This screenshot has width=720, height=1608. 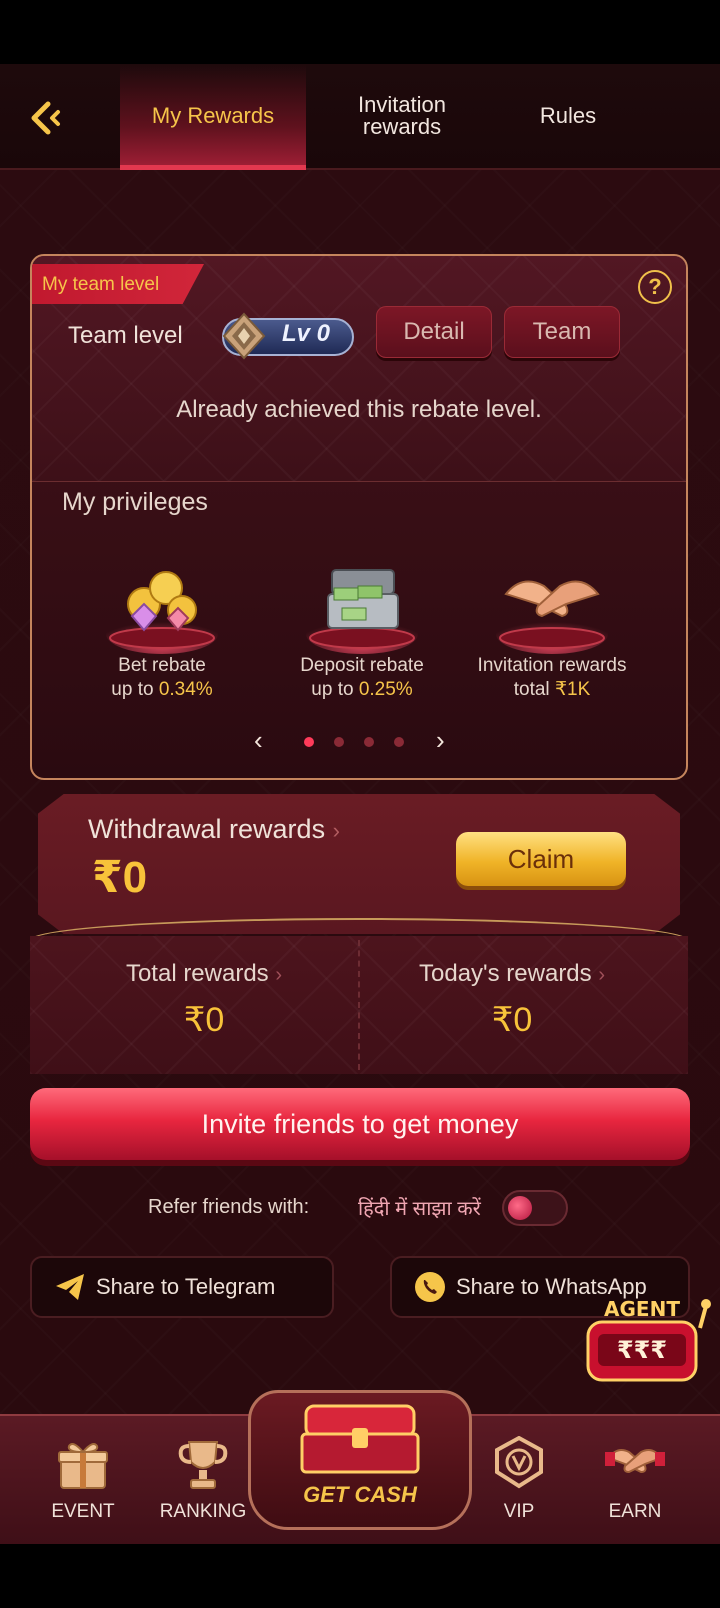 What do you see at coordinates (359, 409) in the screenshot?
I see `rebate-status-text: Already achieved this rebate level.` at bounding box center [359, 409].